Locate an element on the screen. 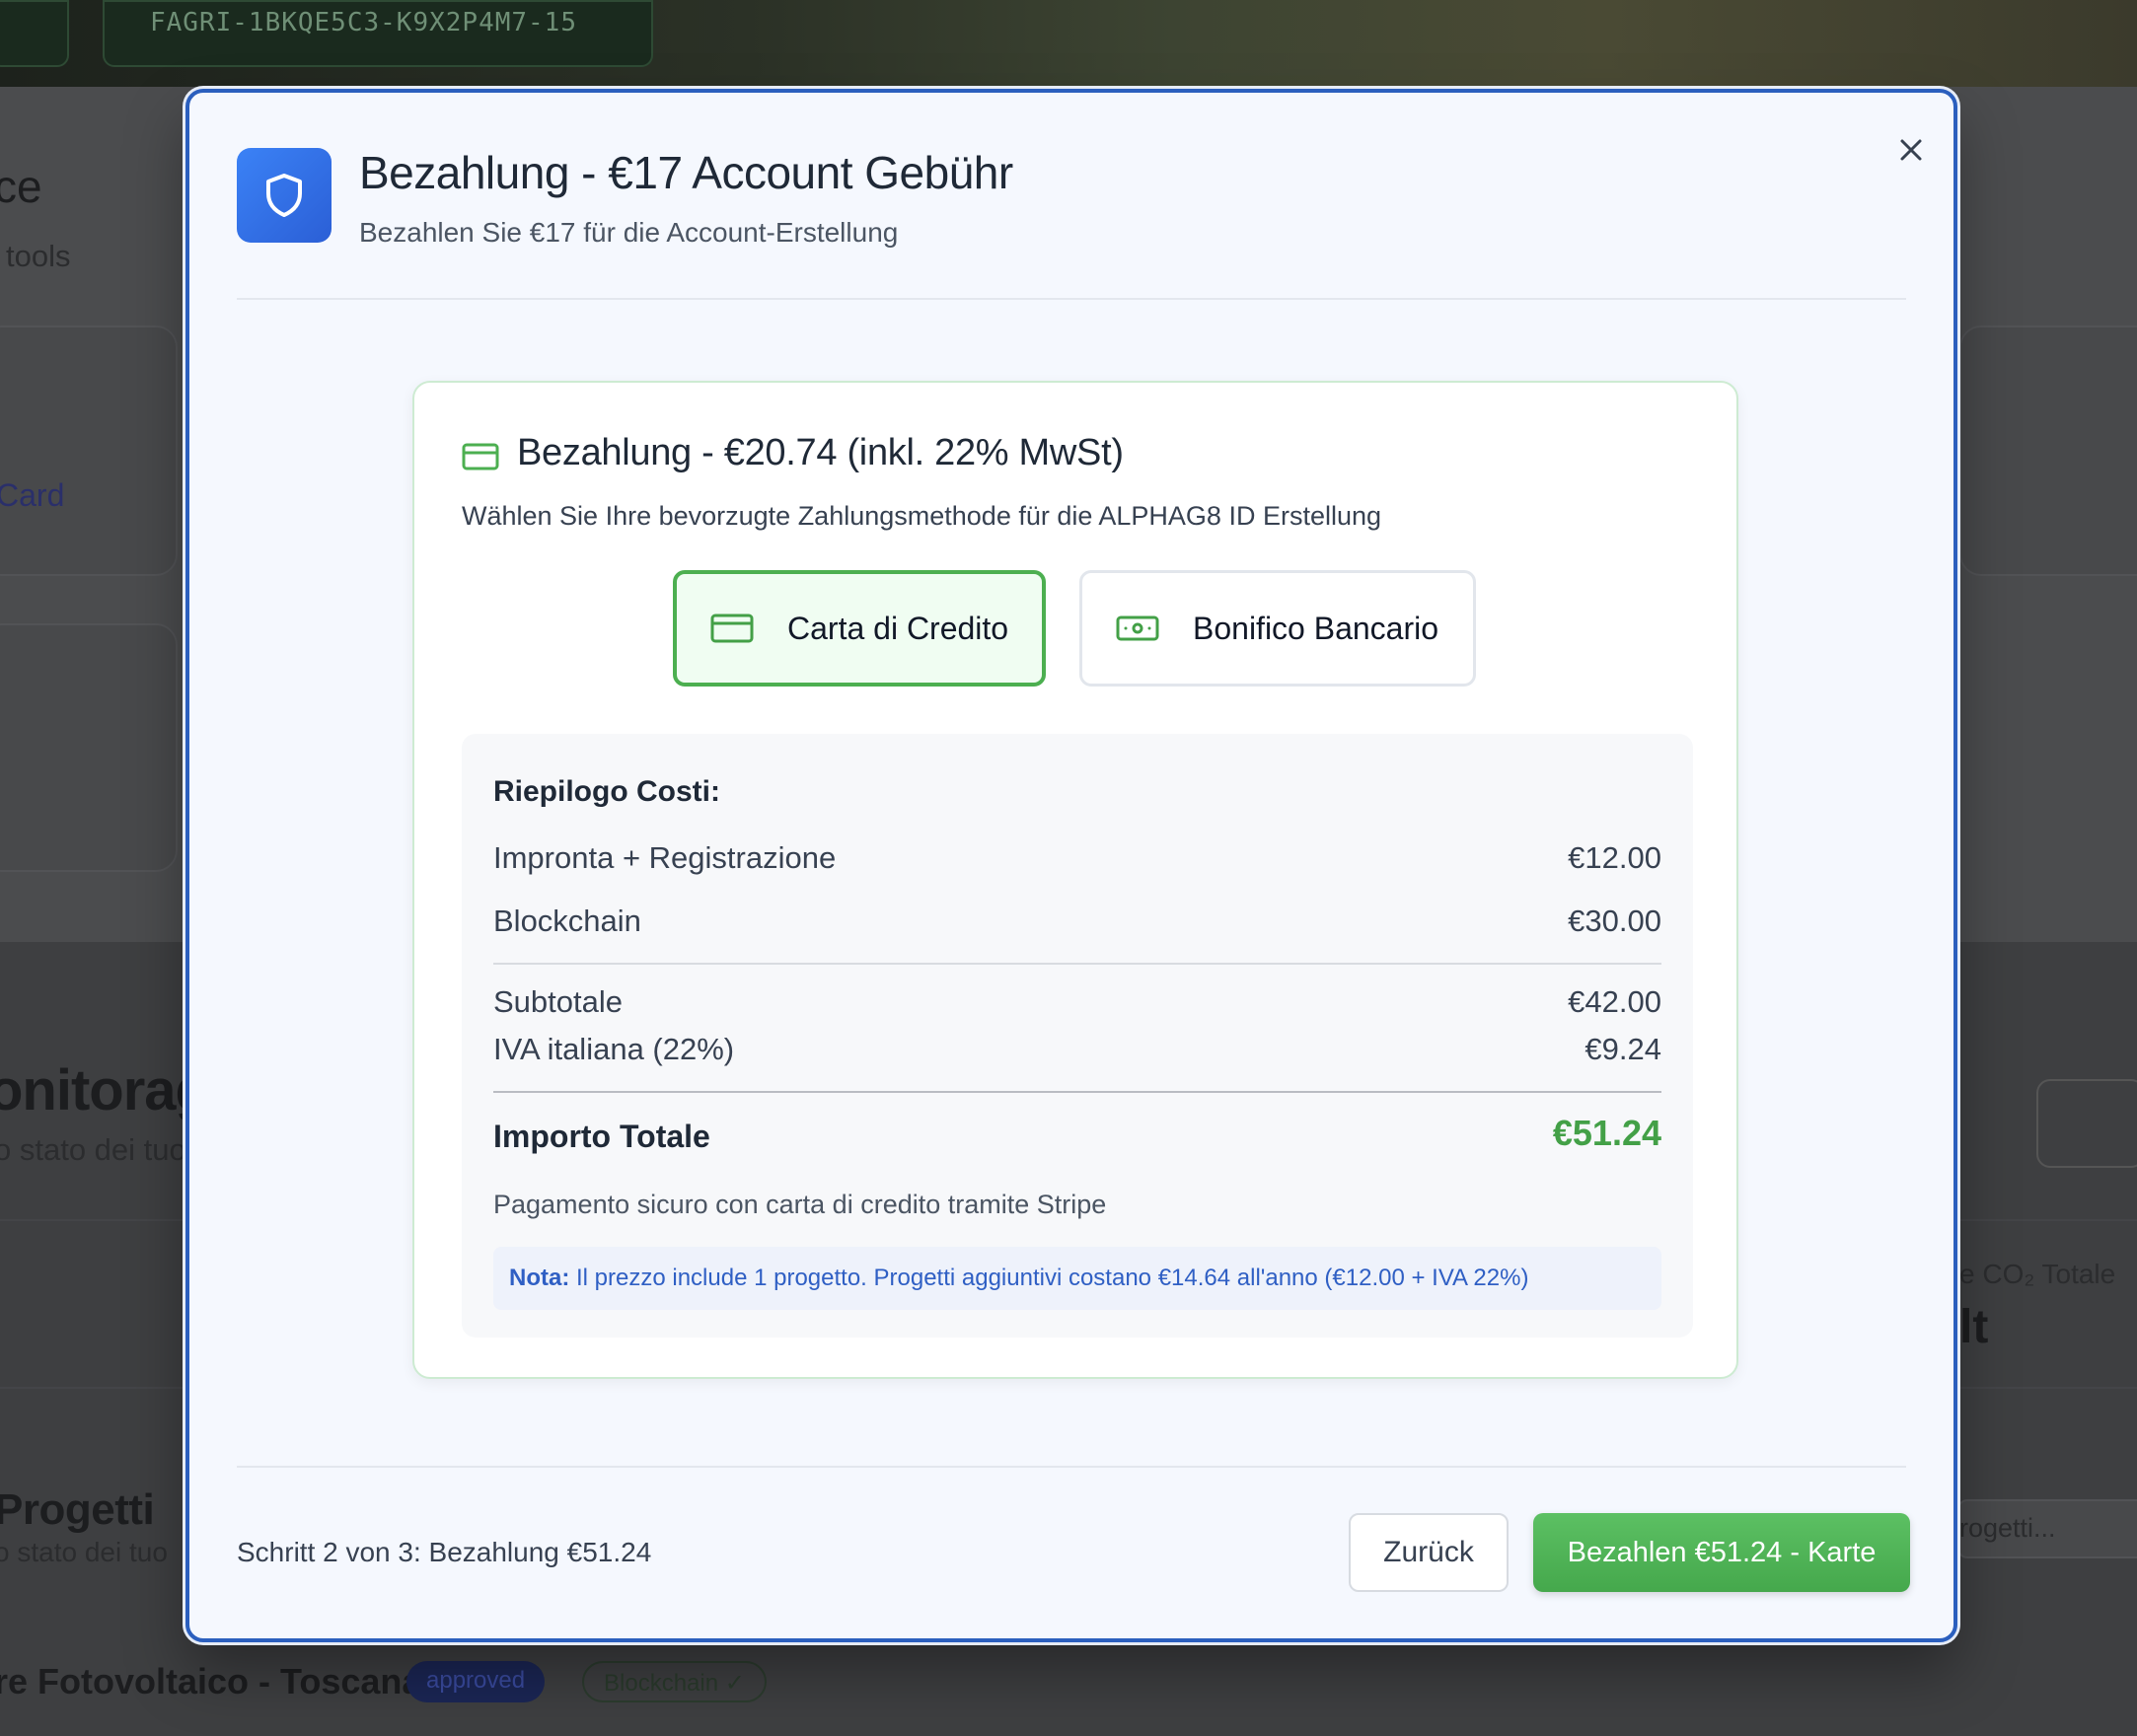 This screenshot has height=1736, width=2137. modal-title: Bezahlung - €17 Account Gebühr is located at coordinates (686, 172).